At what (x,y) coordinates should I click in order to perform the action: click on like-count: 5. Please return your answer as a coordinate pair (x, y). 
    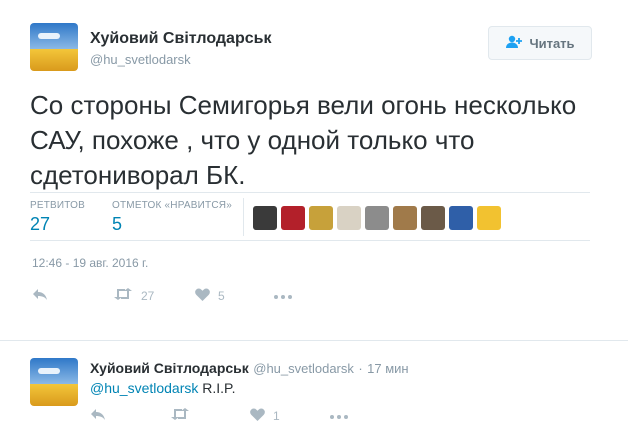
    Looking at the image, I should click on (221, 296).